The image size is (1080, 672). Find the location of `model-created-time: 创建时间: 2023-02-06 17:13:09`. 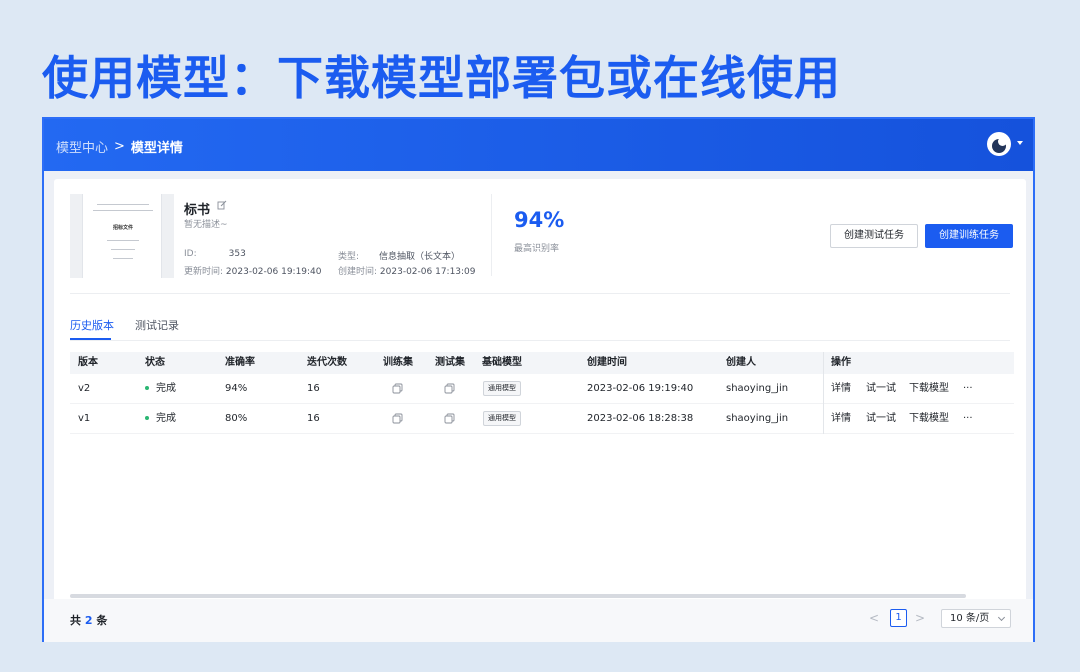

model-created-time: 创建时间: 2023-02-06 17:13:09 is located at coordinates (407, 272).